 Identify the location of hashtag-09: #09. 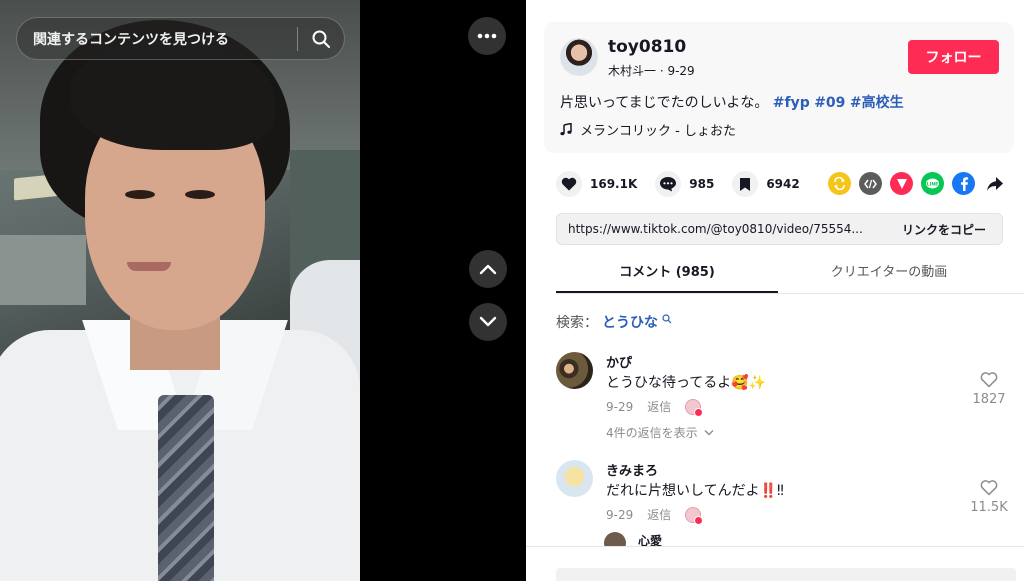
(829, 103).